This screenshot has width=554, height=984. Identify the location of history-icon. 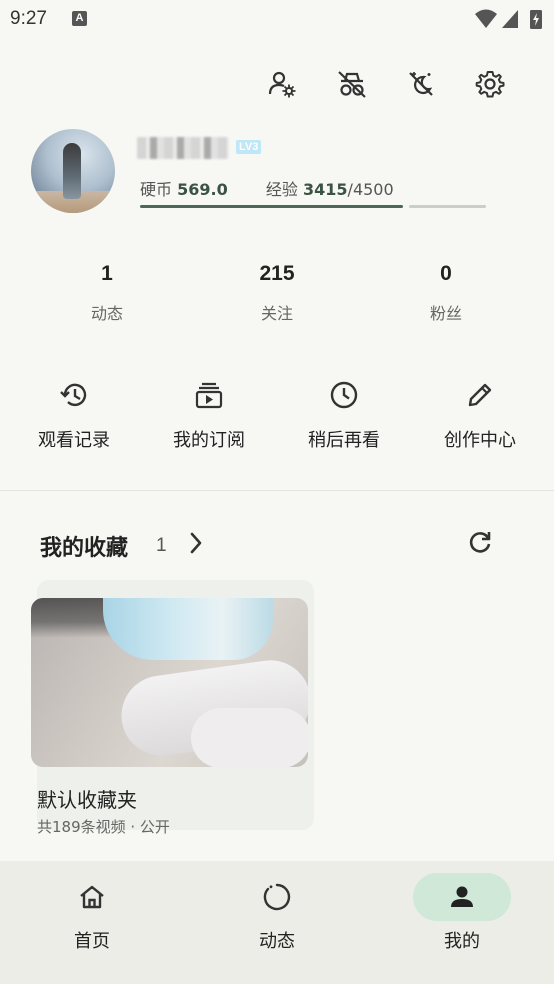
(73, 395).